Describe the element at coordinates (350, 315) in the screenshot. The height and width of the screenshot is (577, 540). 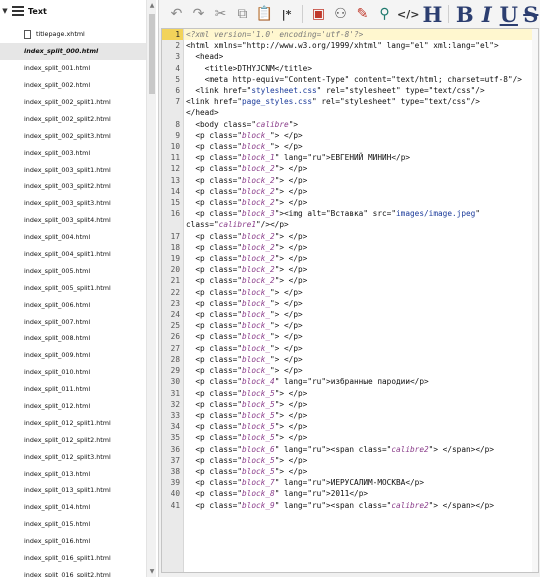
I see `code-line: 24 <p class="block_"> </p>` at that location.